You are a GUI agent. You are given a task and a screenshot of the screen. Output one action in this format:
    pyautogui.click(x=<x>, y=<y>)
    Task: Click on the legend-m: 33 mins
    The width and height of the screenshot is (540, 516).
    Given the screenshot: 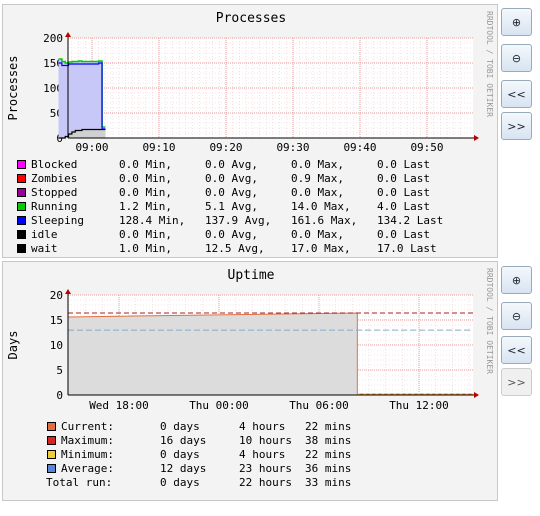 What is the action you would take?
    pyautogui.click(x=328, y=482)
    